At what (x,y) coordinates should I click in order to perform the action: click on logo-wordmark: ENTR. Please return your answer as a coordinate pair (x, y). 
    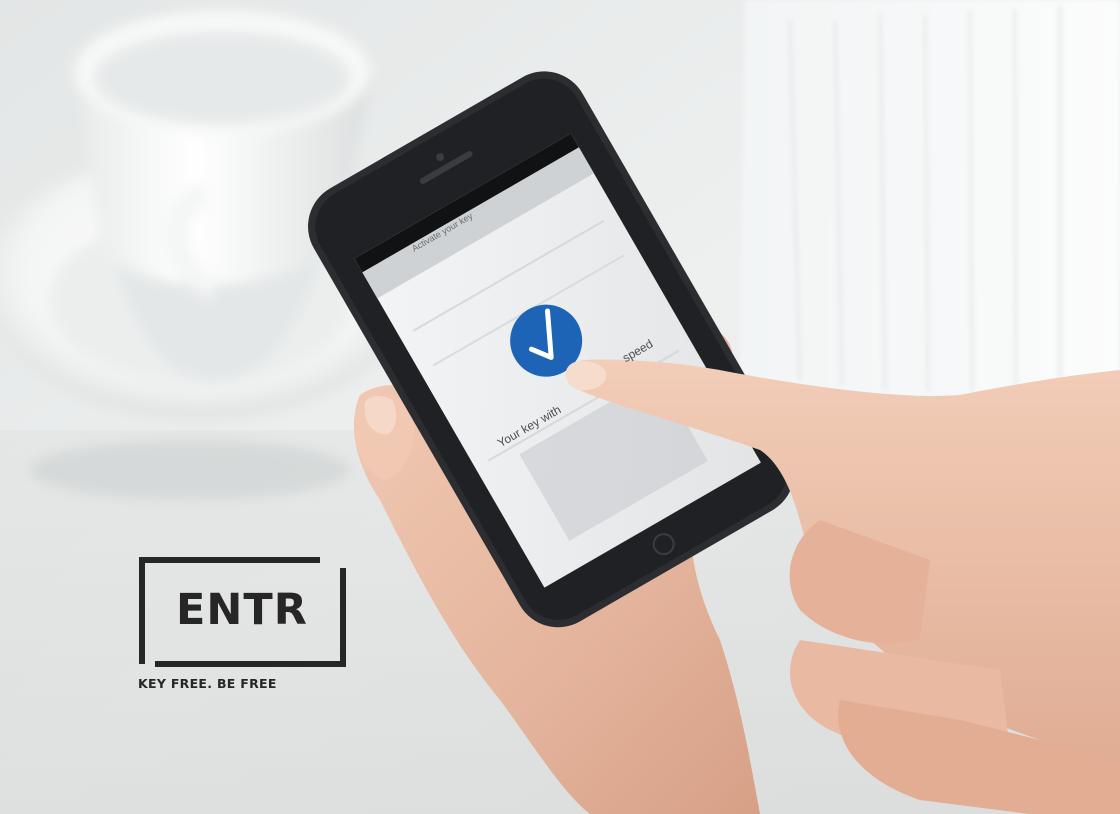
    Looking at the image, I should click on (242, 610).